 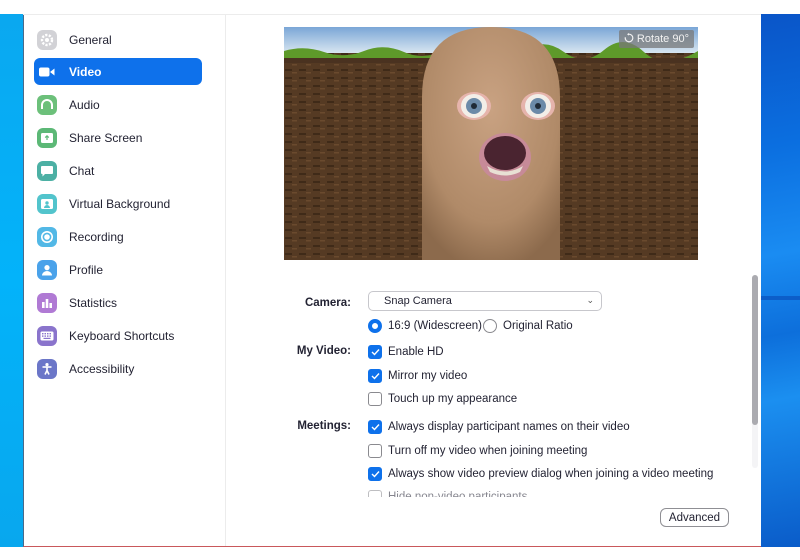 I want to click on sidebar-item-recording: Recording, so click(x=118, y=236).